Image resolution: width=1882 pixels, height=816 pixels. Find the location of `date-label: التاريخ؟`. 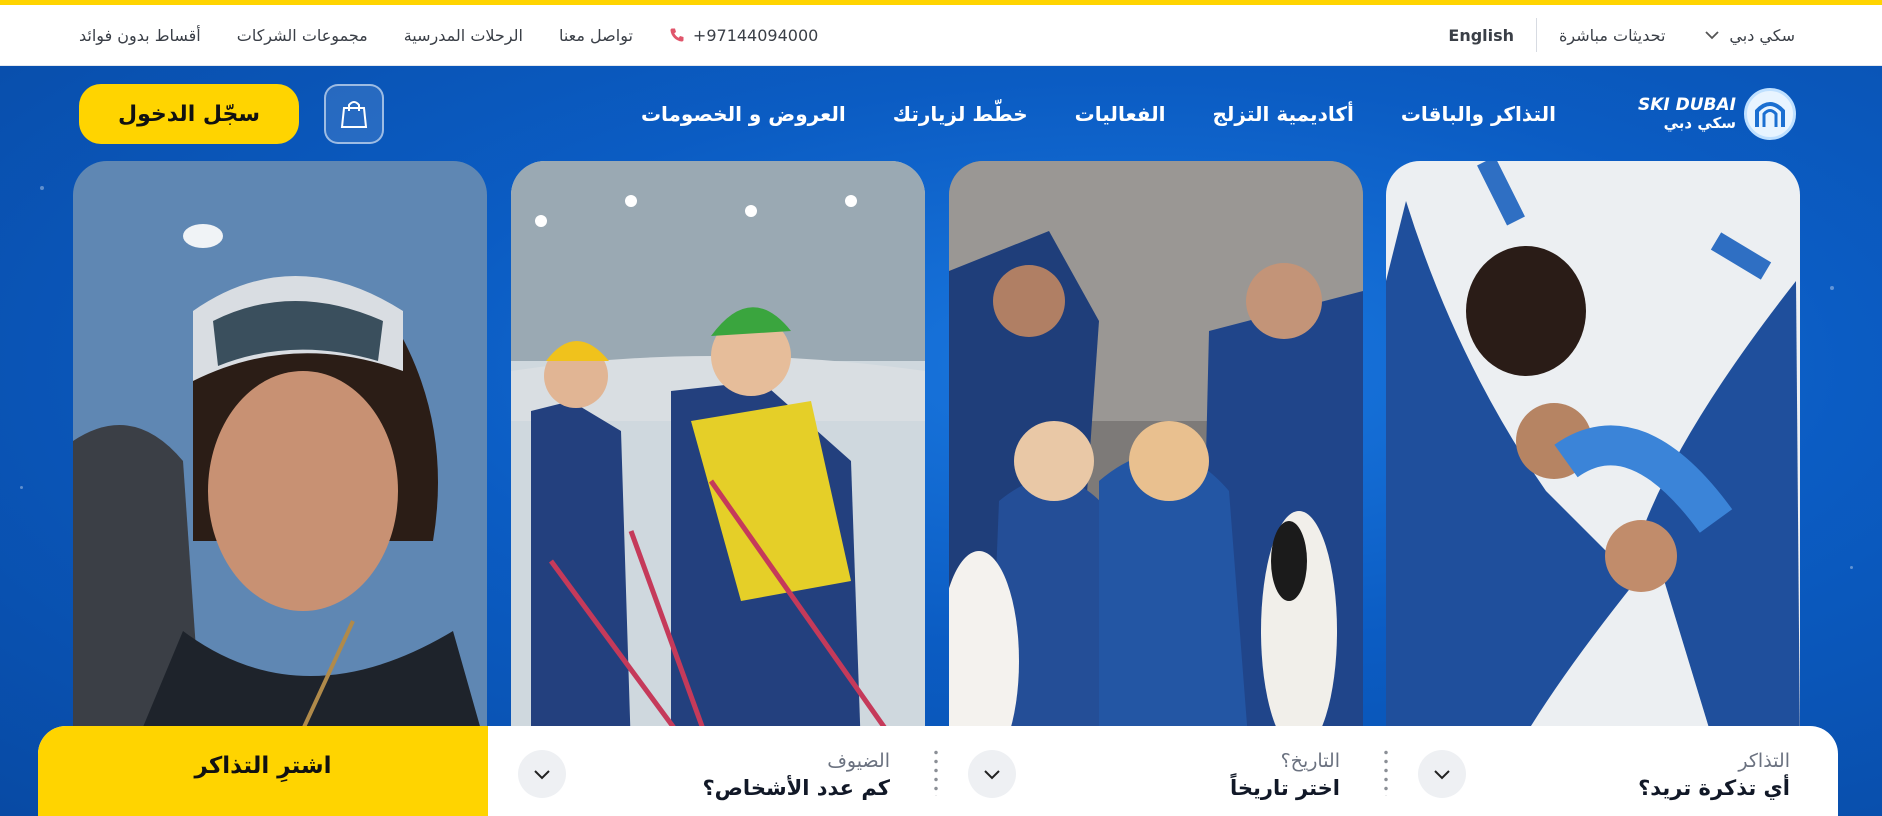

date-label: التاريخ؟ is located at coordinates (1310, 761).